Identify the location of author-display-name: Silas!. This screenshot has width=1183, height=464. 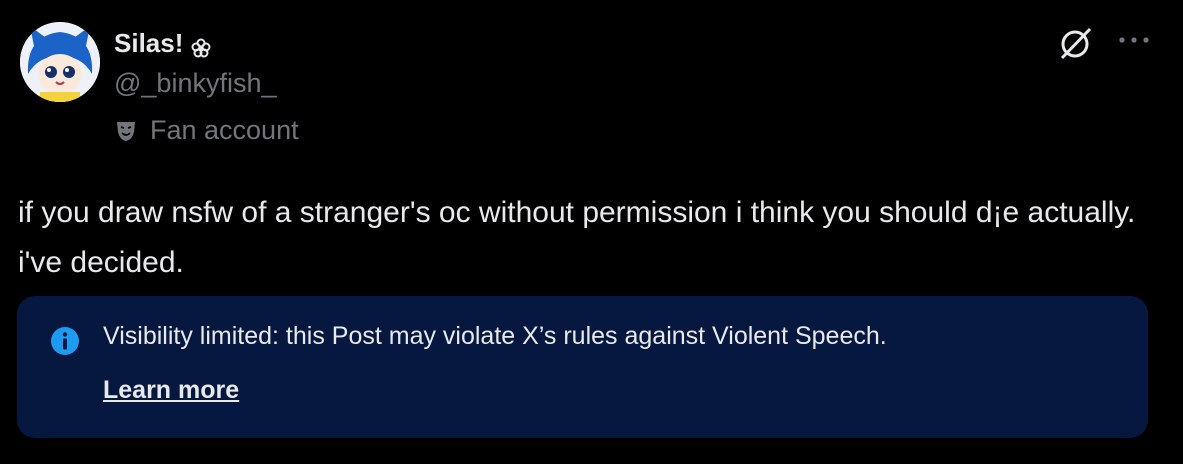
(162, 43).